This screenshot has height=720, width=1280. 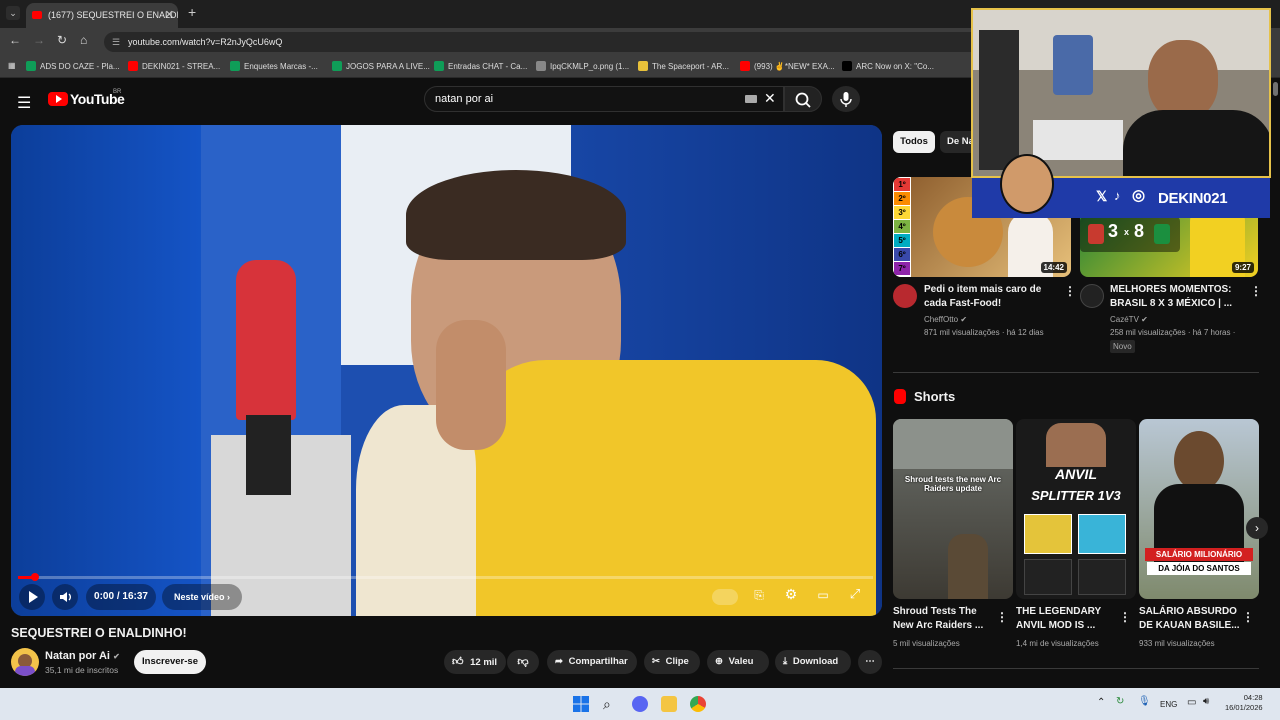 What do you see at coordinates (581, 704) in the screenshot?
I see `start-windows-icon` at bounding box center [581, 704].